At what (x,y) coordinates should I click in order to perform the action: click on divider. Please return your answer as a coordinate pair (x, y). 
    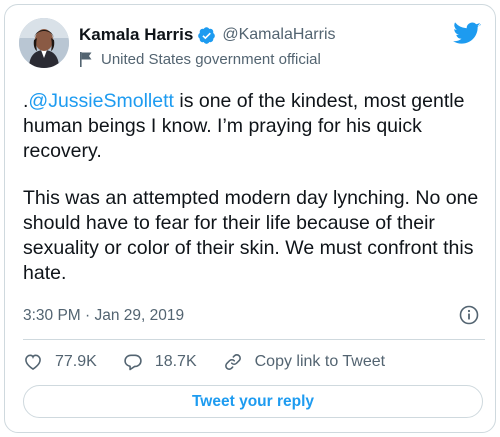
    Looking at the image, I should click on (254, 339).